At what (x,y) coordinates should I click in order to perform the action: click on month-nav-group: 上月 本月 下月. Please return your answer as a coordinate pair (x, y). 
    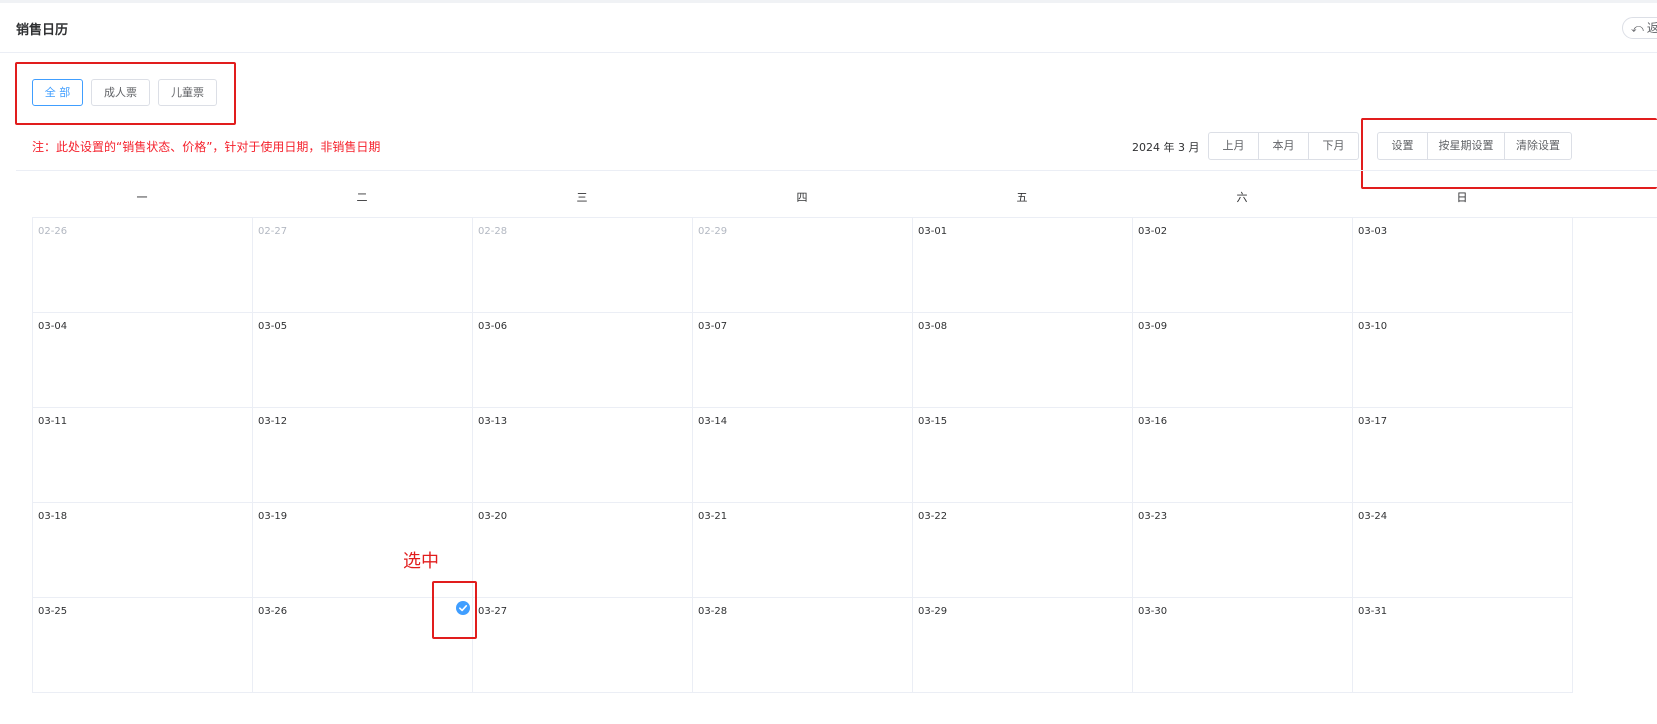
    Looking at the image, I should click on (1283, 146).